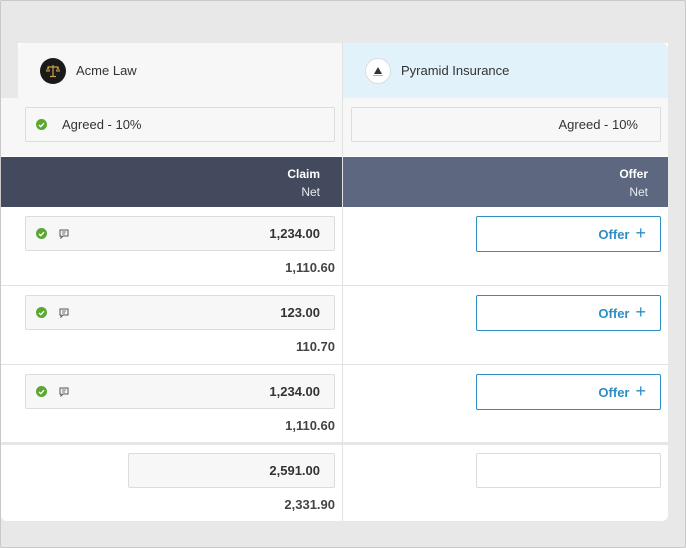 The height and width of the screenshot is (548, 686). I want to click on claim-value-box: 123.00, so click(180, 312).